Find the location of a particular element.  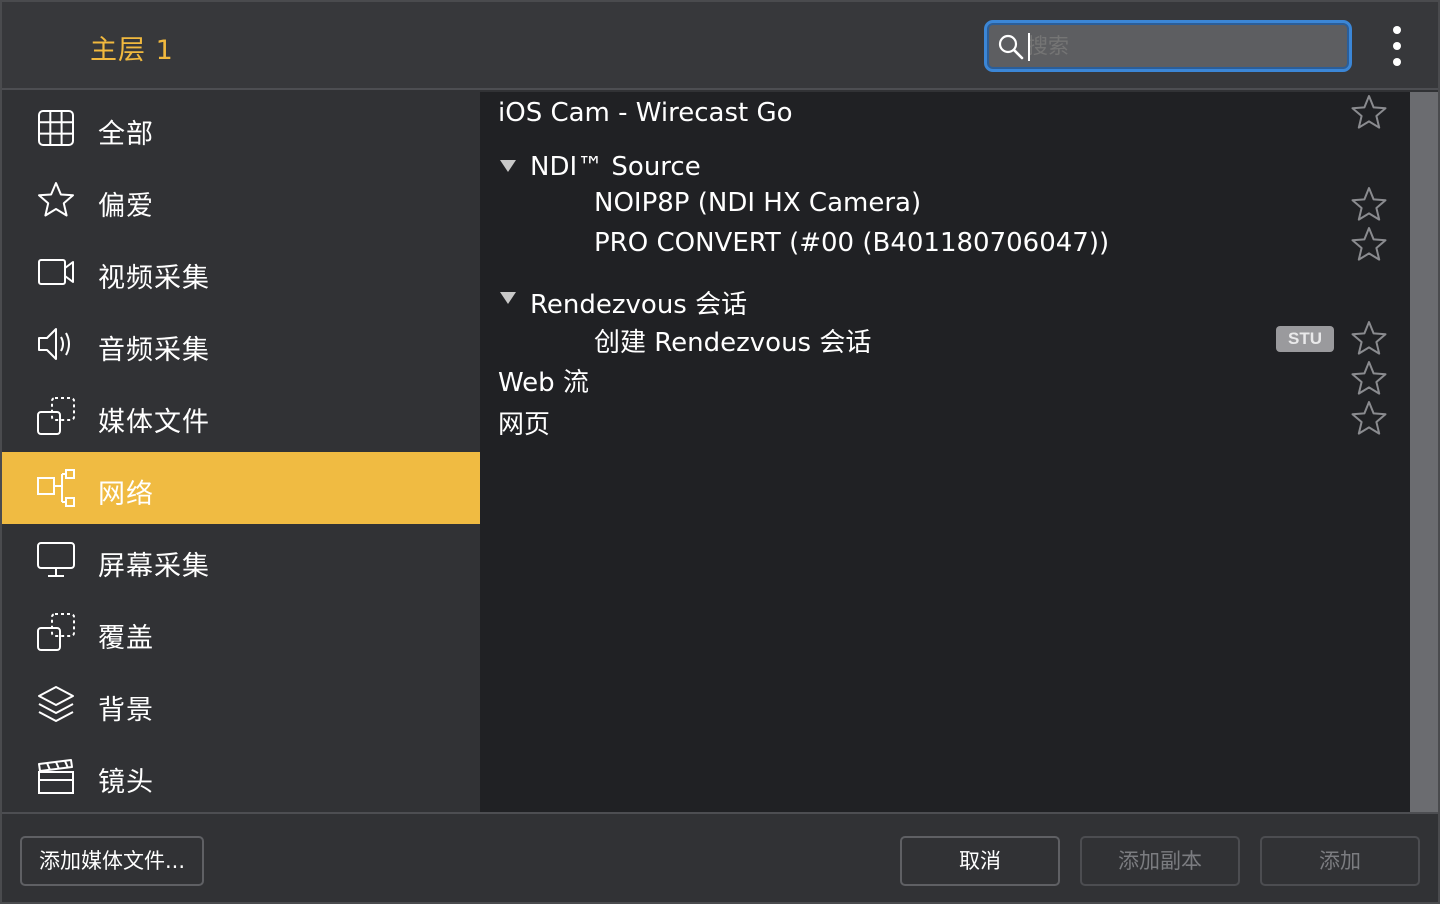

grid-icon is located at coordinates (56, 128).